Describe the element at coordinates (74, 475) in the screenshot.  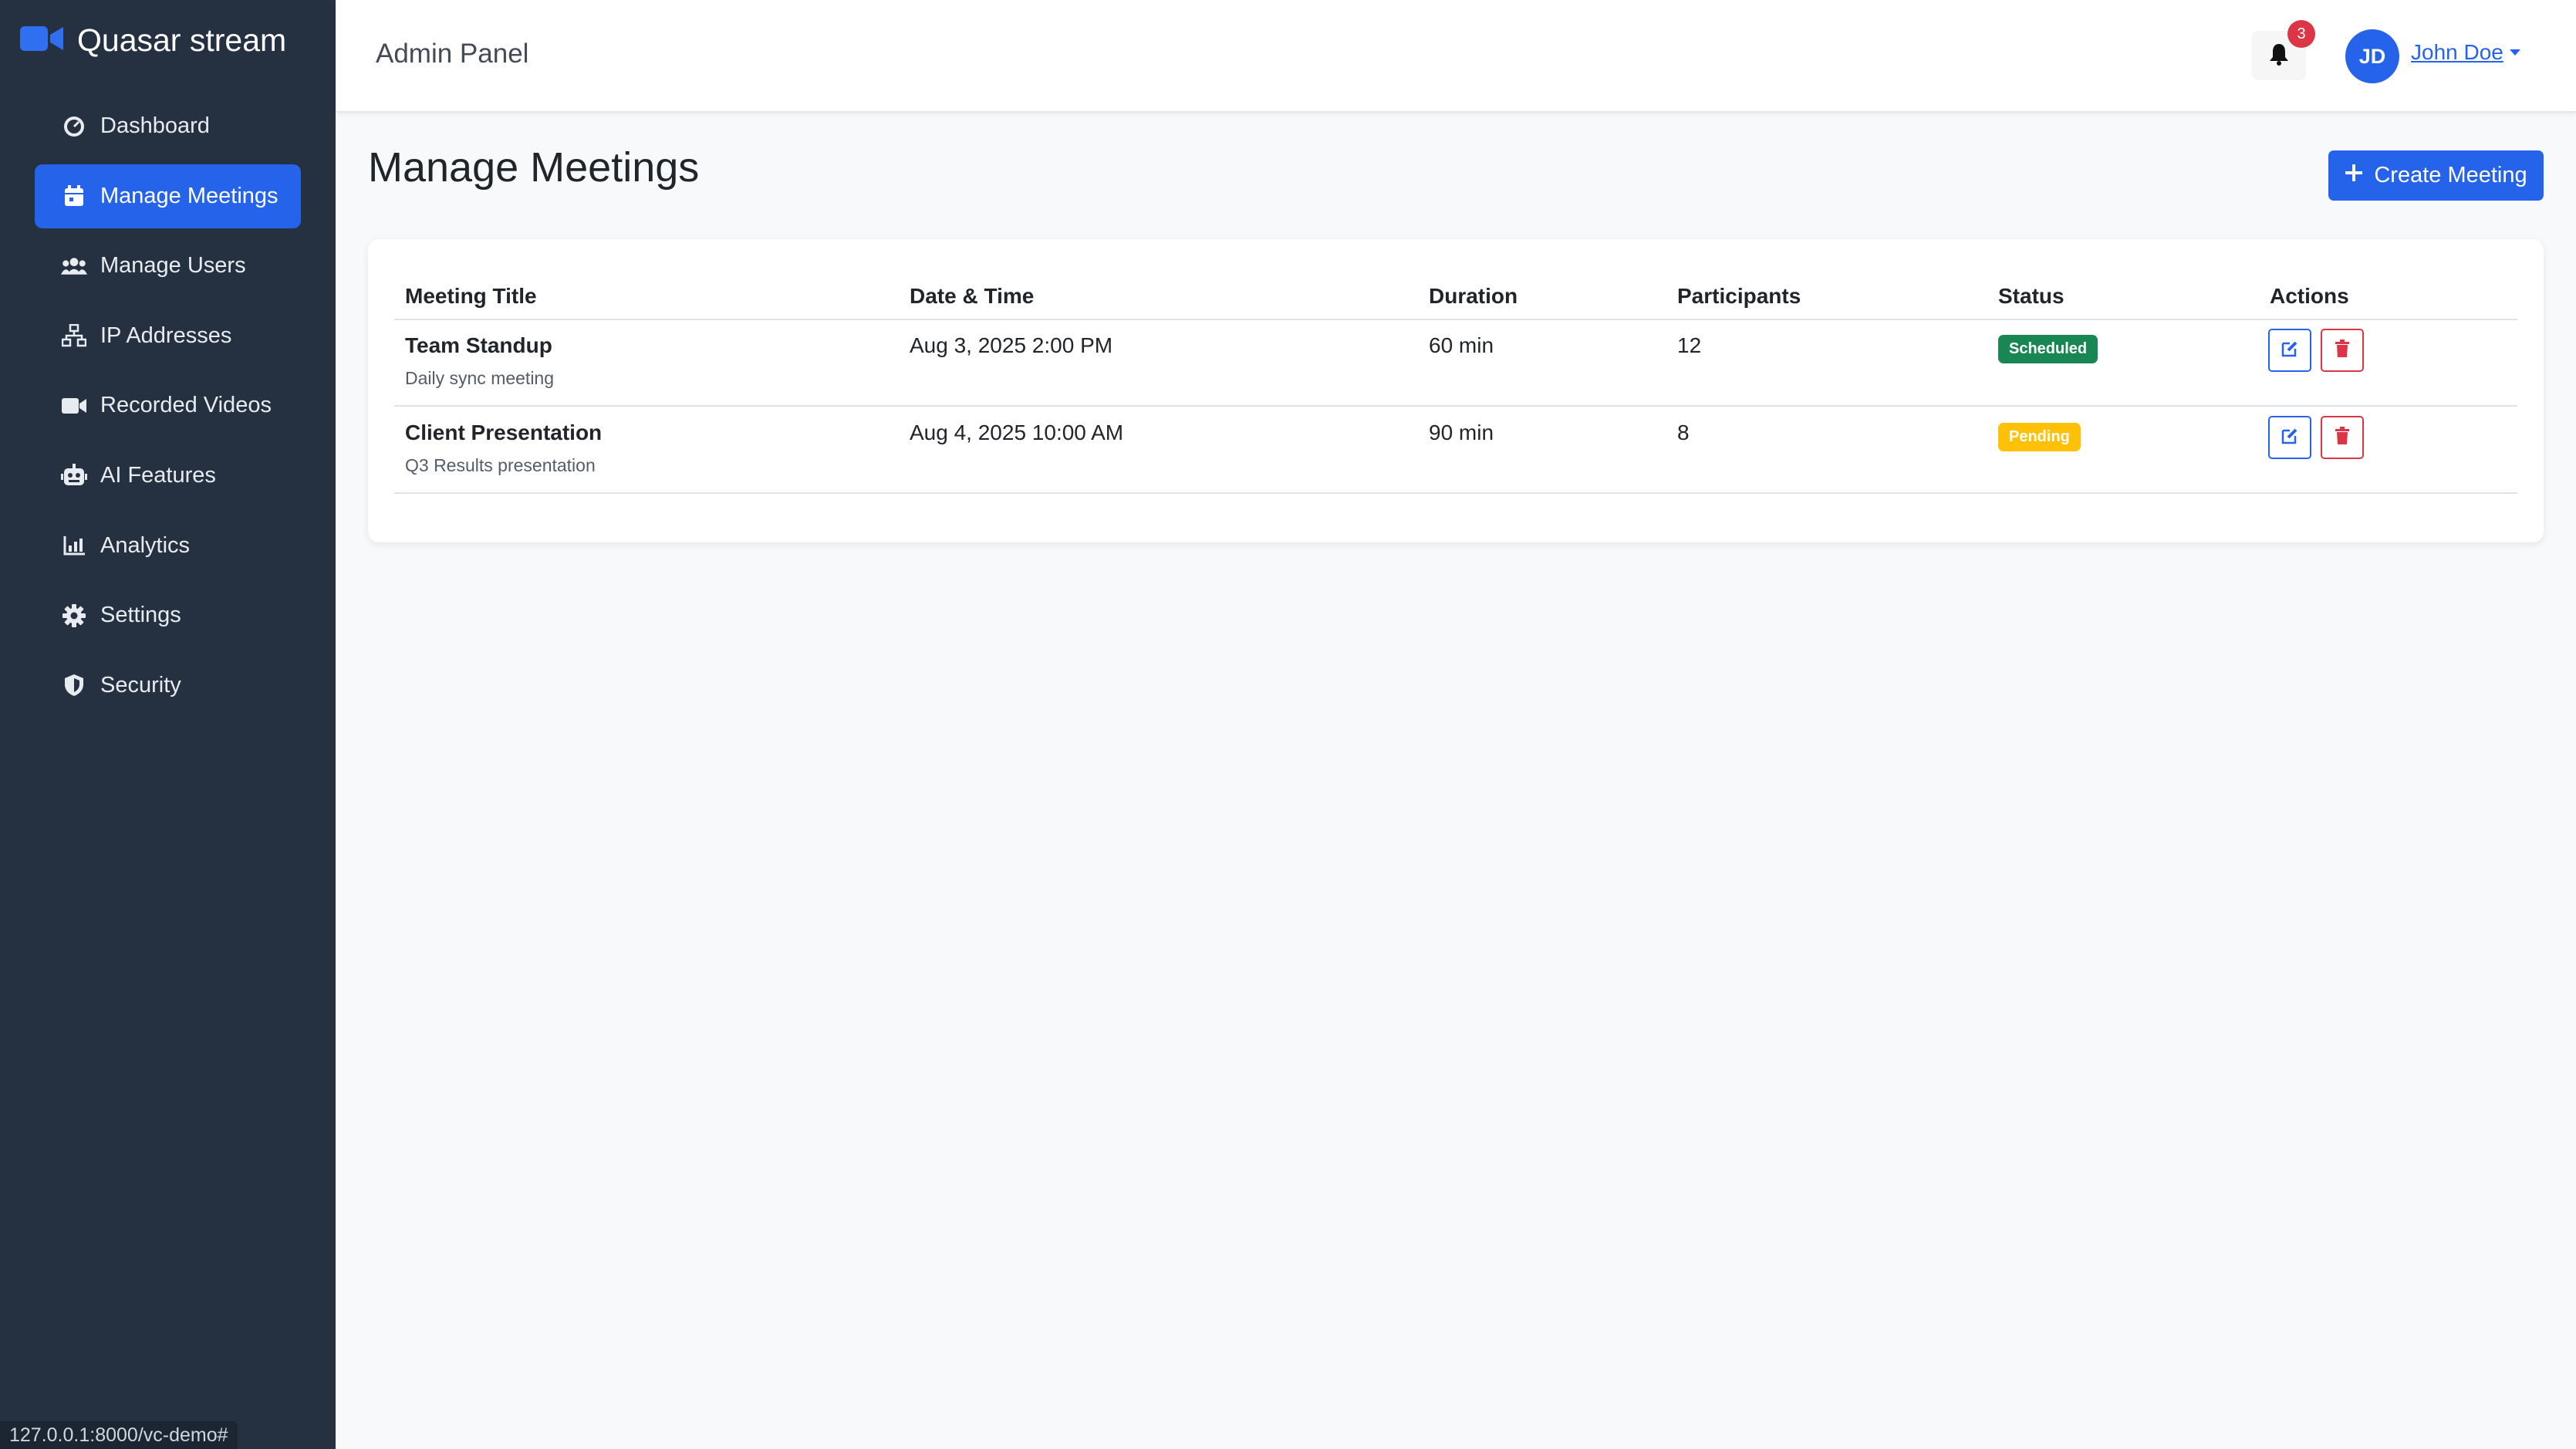
I see `robot-icon` at that location.